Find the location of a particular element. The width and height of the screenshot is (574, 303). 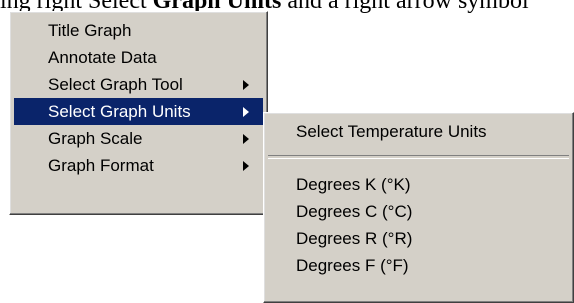

submenu-item-degrees-k: Degrees K (°K) is located at coordinates (418, 184).